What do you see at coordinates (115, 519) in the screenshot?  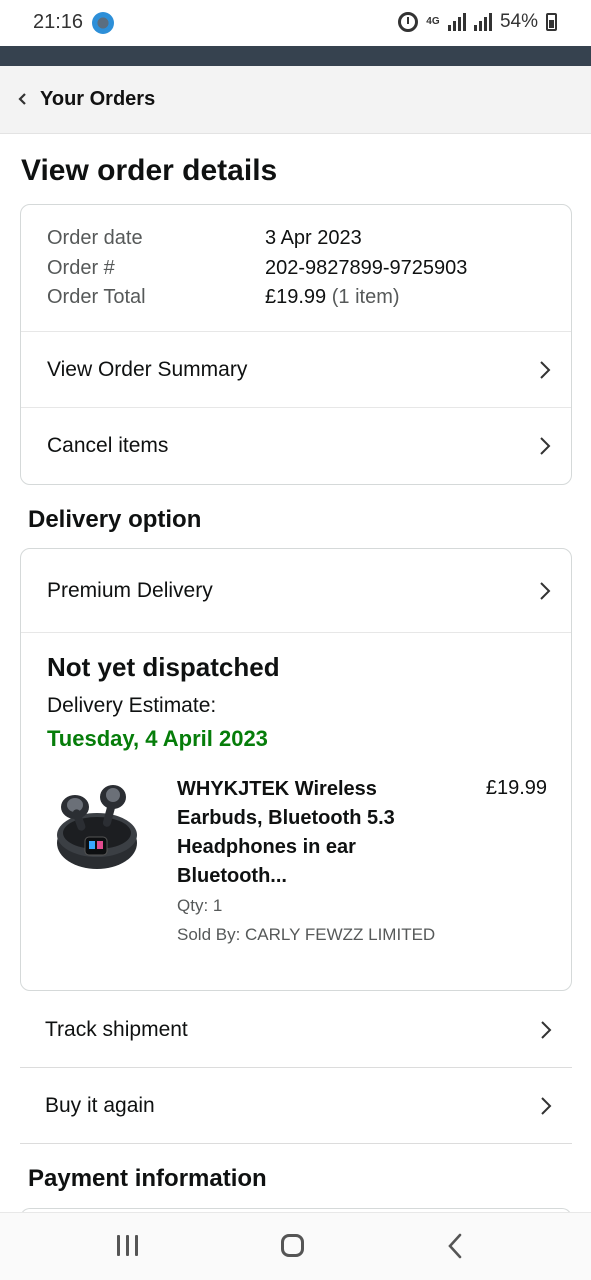 I see `delivery-option-heading: Delivery option` at bounding box center [115, 519].